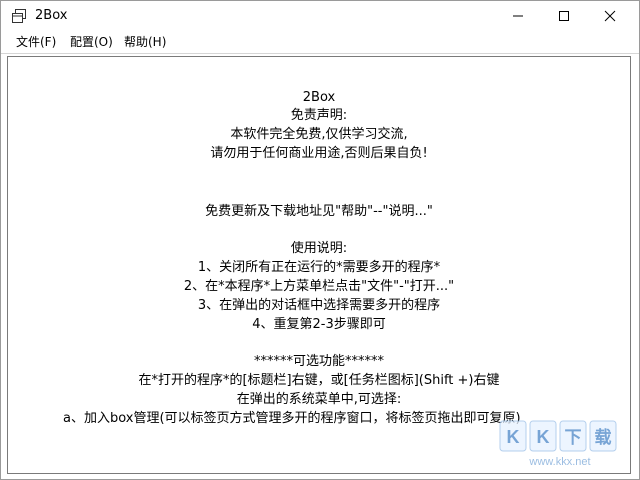 The image size is (640, 480). I want to click on close-icon, so click(610, 16).